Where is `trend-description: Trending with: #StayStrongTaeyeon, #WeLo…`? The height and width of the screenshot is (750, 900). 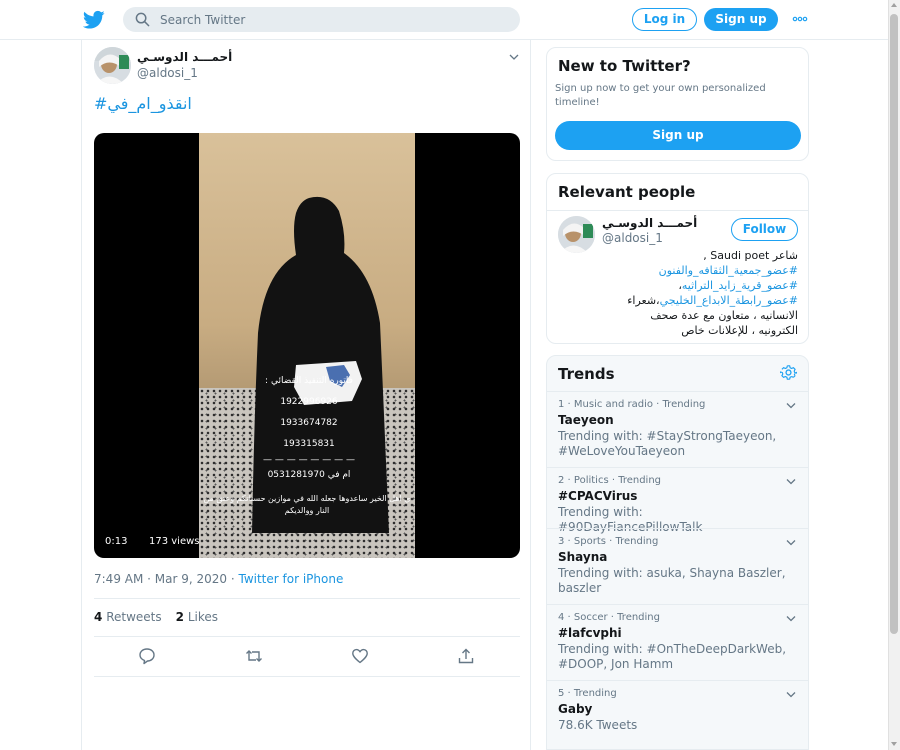 trend-description: Trending with: #StayStrongTaeyeon, #WeLo… is located at coordinates (667, 443).